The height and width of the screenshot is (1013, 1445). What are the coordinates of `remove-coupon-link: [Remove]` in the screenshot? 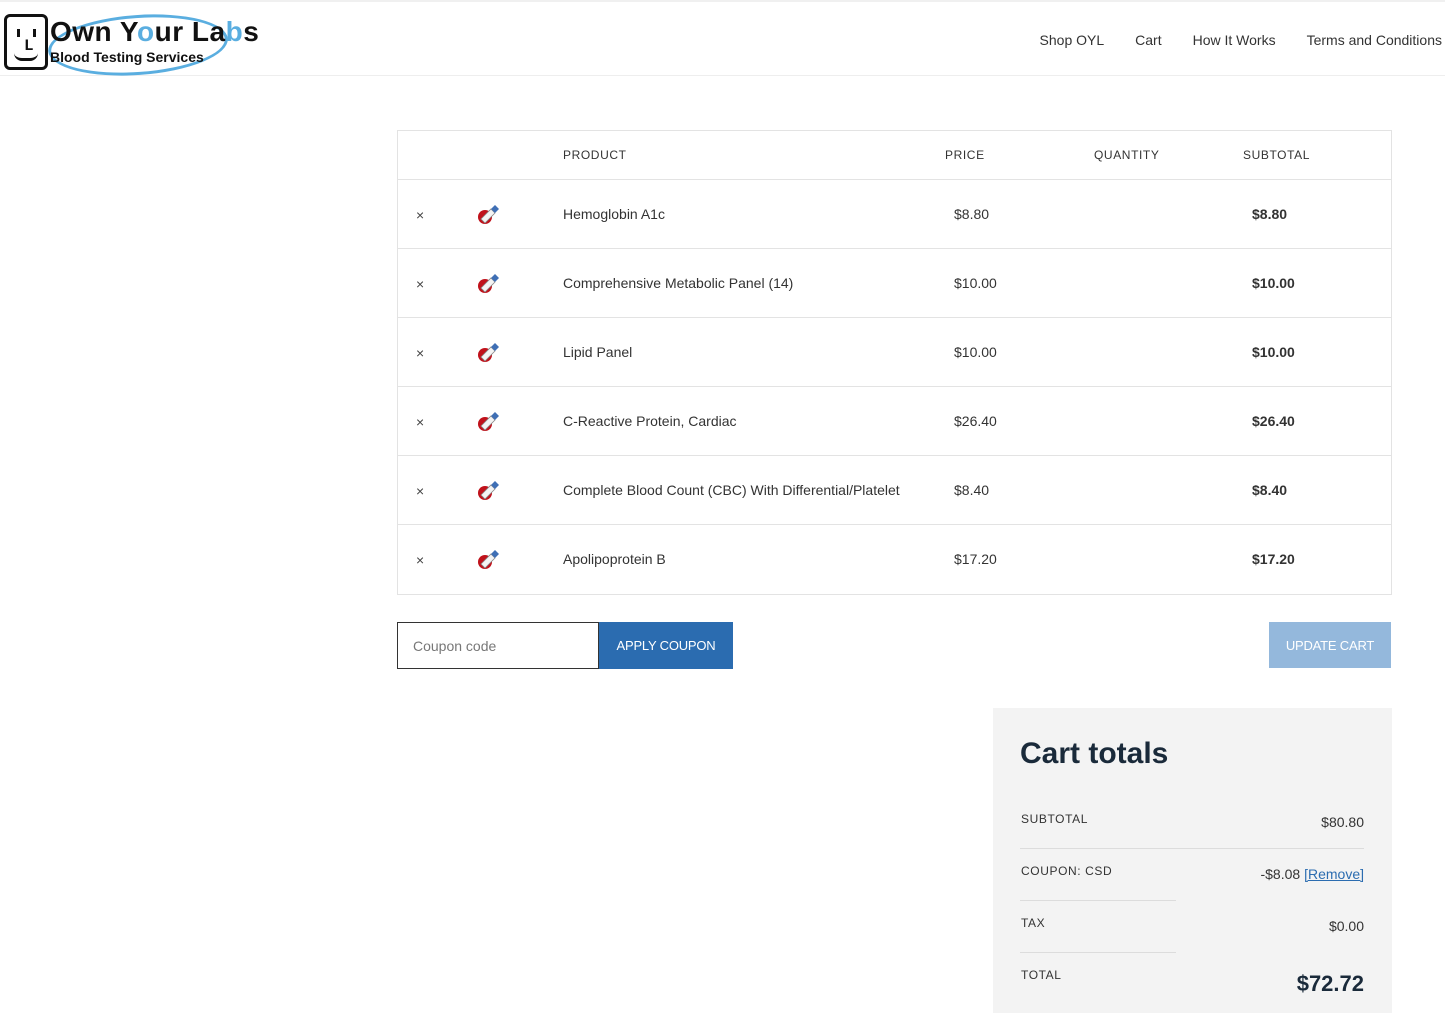 It's located at (1334, 874).